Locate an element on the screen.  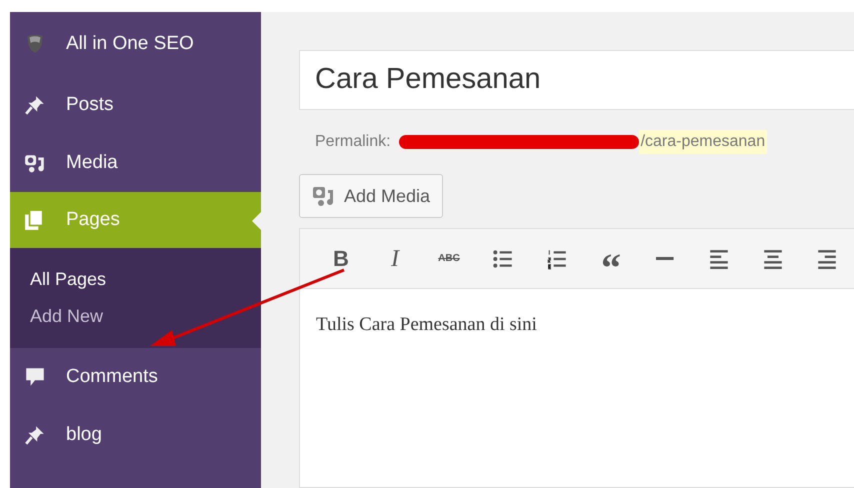
bullet-list-icon is located at coordinates (503, 259).